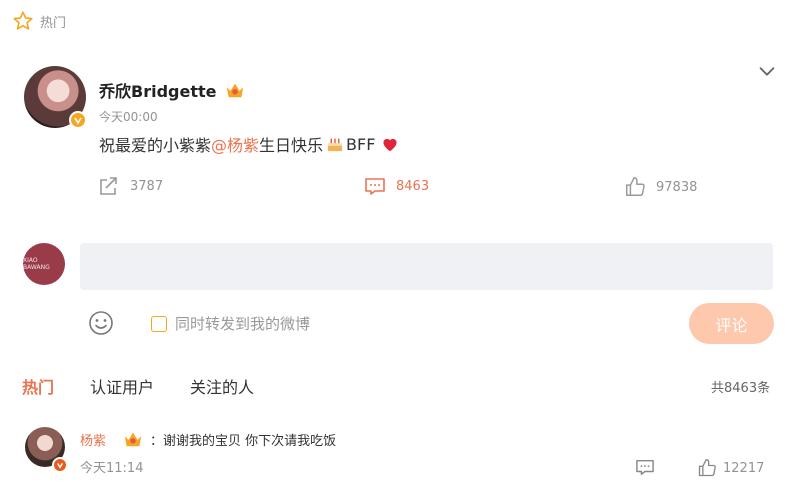 The image size is (804, 492). I want to click on comment-like-button: 12217, so click(730, 468).